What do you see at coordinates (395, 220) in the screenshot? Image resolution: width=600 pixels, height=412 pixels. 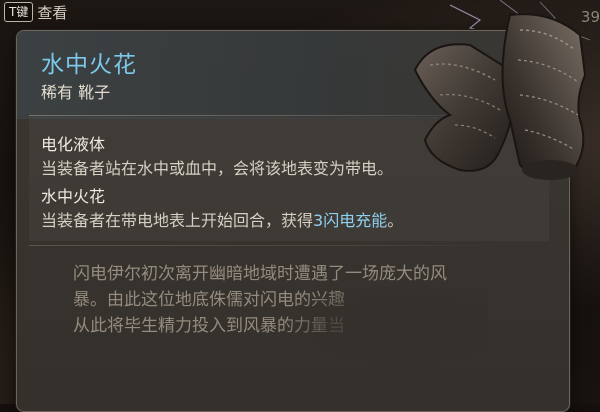 I see `property-description-end: 。` at bounding box center [395, 220].